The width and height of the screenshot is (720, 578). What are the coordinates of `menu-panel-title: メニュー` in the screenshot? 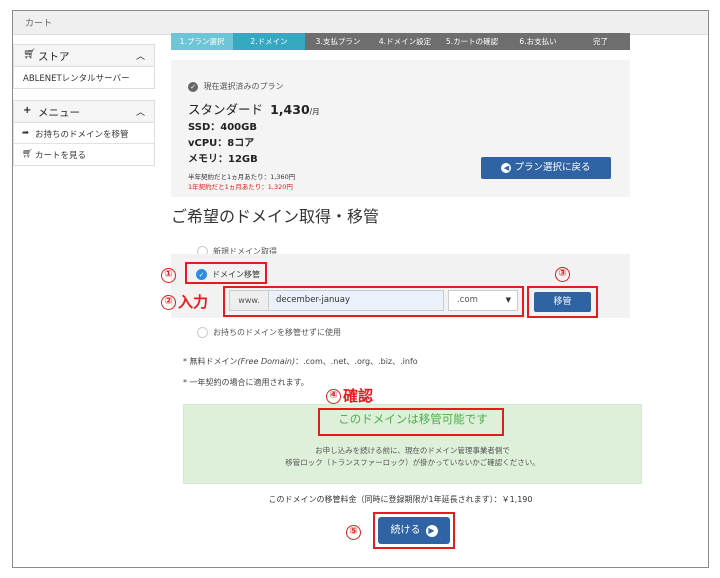 It's located at (59, 113).